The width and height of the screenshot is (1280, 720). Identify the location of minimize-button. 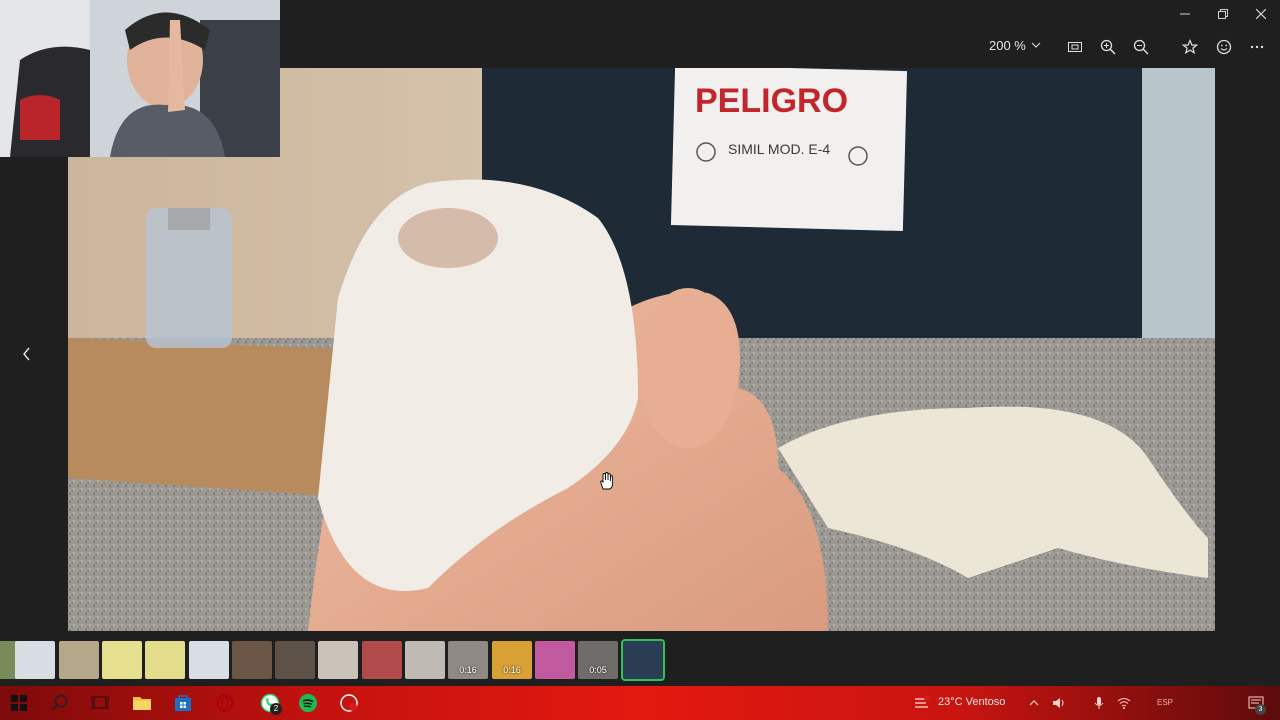
(1185, 14).